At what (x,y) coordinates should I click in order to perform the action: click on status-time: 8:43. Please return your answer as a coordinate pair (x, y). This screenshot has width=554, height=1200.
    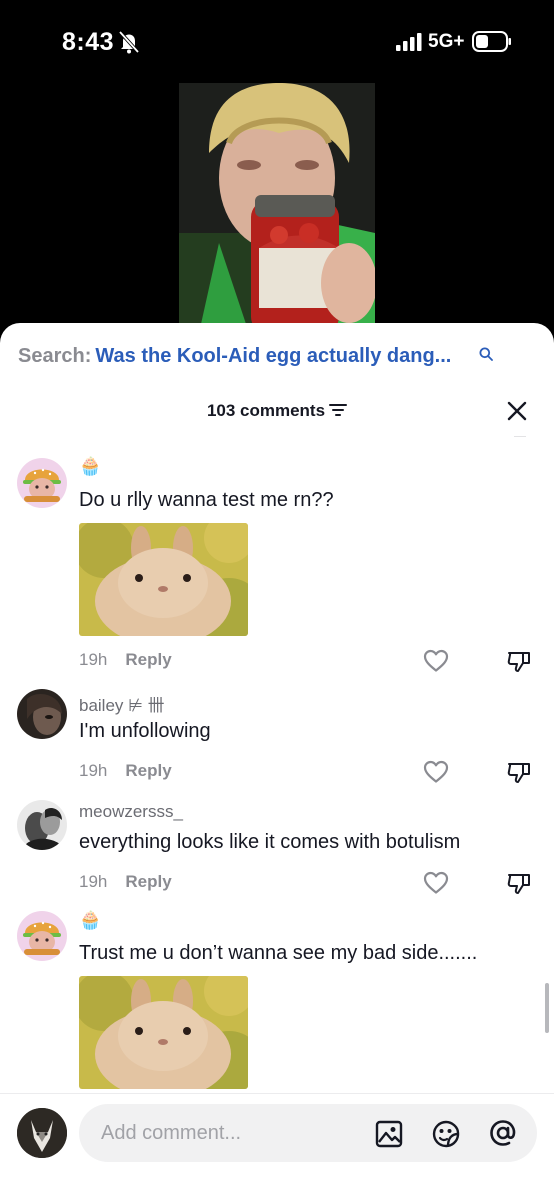
    Looking at the image, I should click on (88, 42).